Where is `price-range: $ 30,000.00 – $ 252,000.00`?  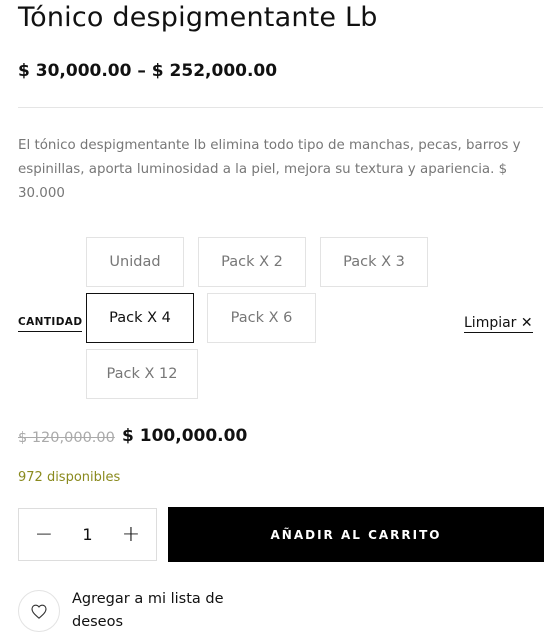 price-range: $ 30,000.00 – $ 252,000.00 is located at coordinates (148, 71).